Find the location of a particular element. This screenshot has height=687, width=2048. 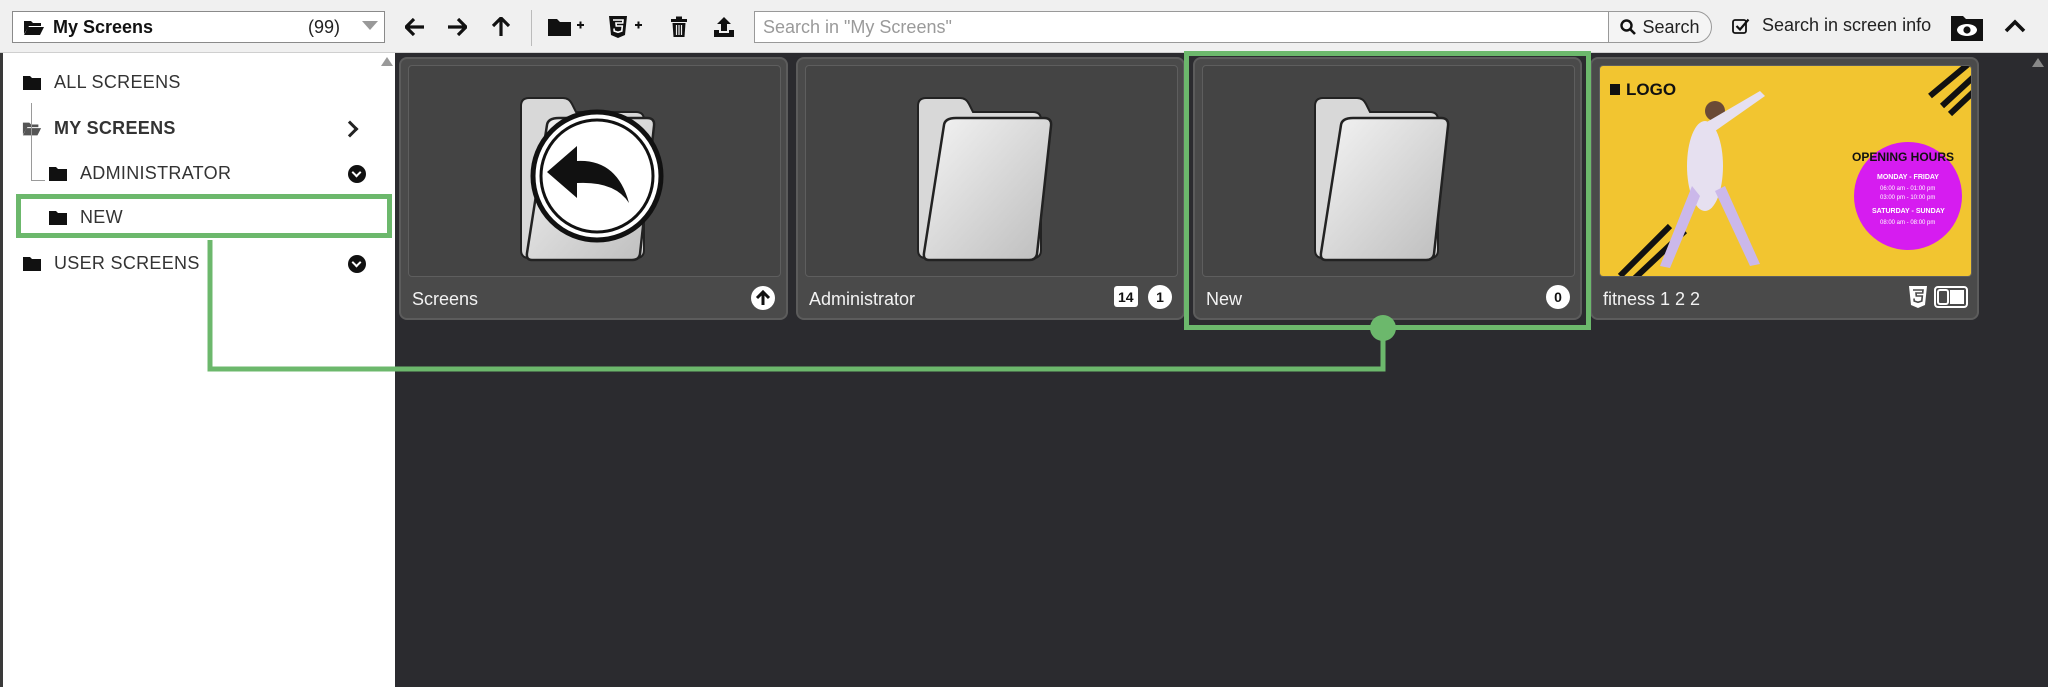

folder-select-count: (99) is located at coordinates (324, 26).